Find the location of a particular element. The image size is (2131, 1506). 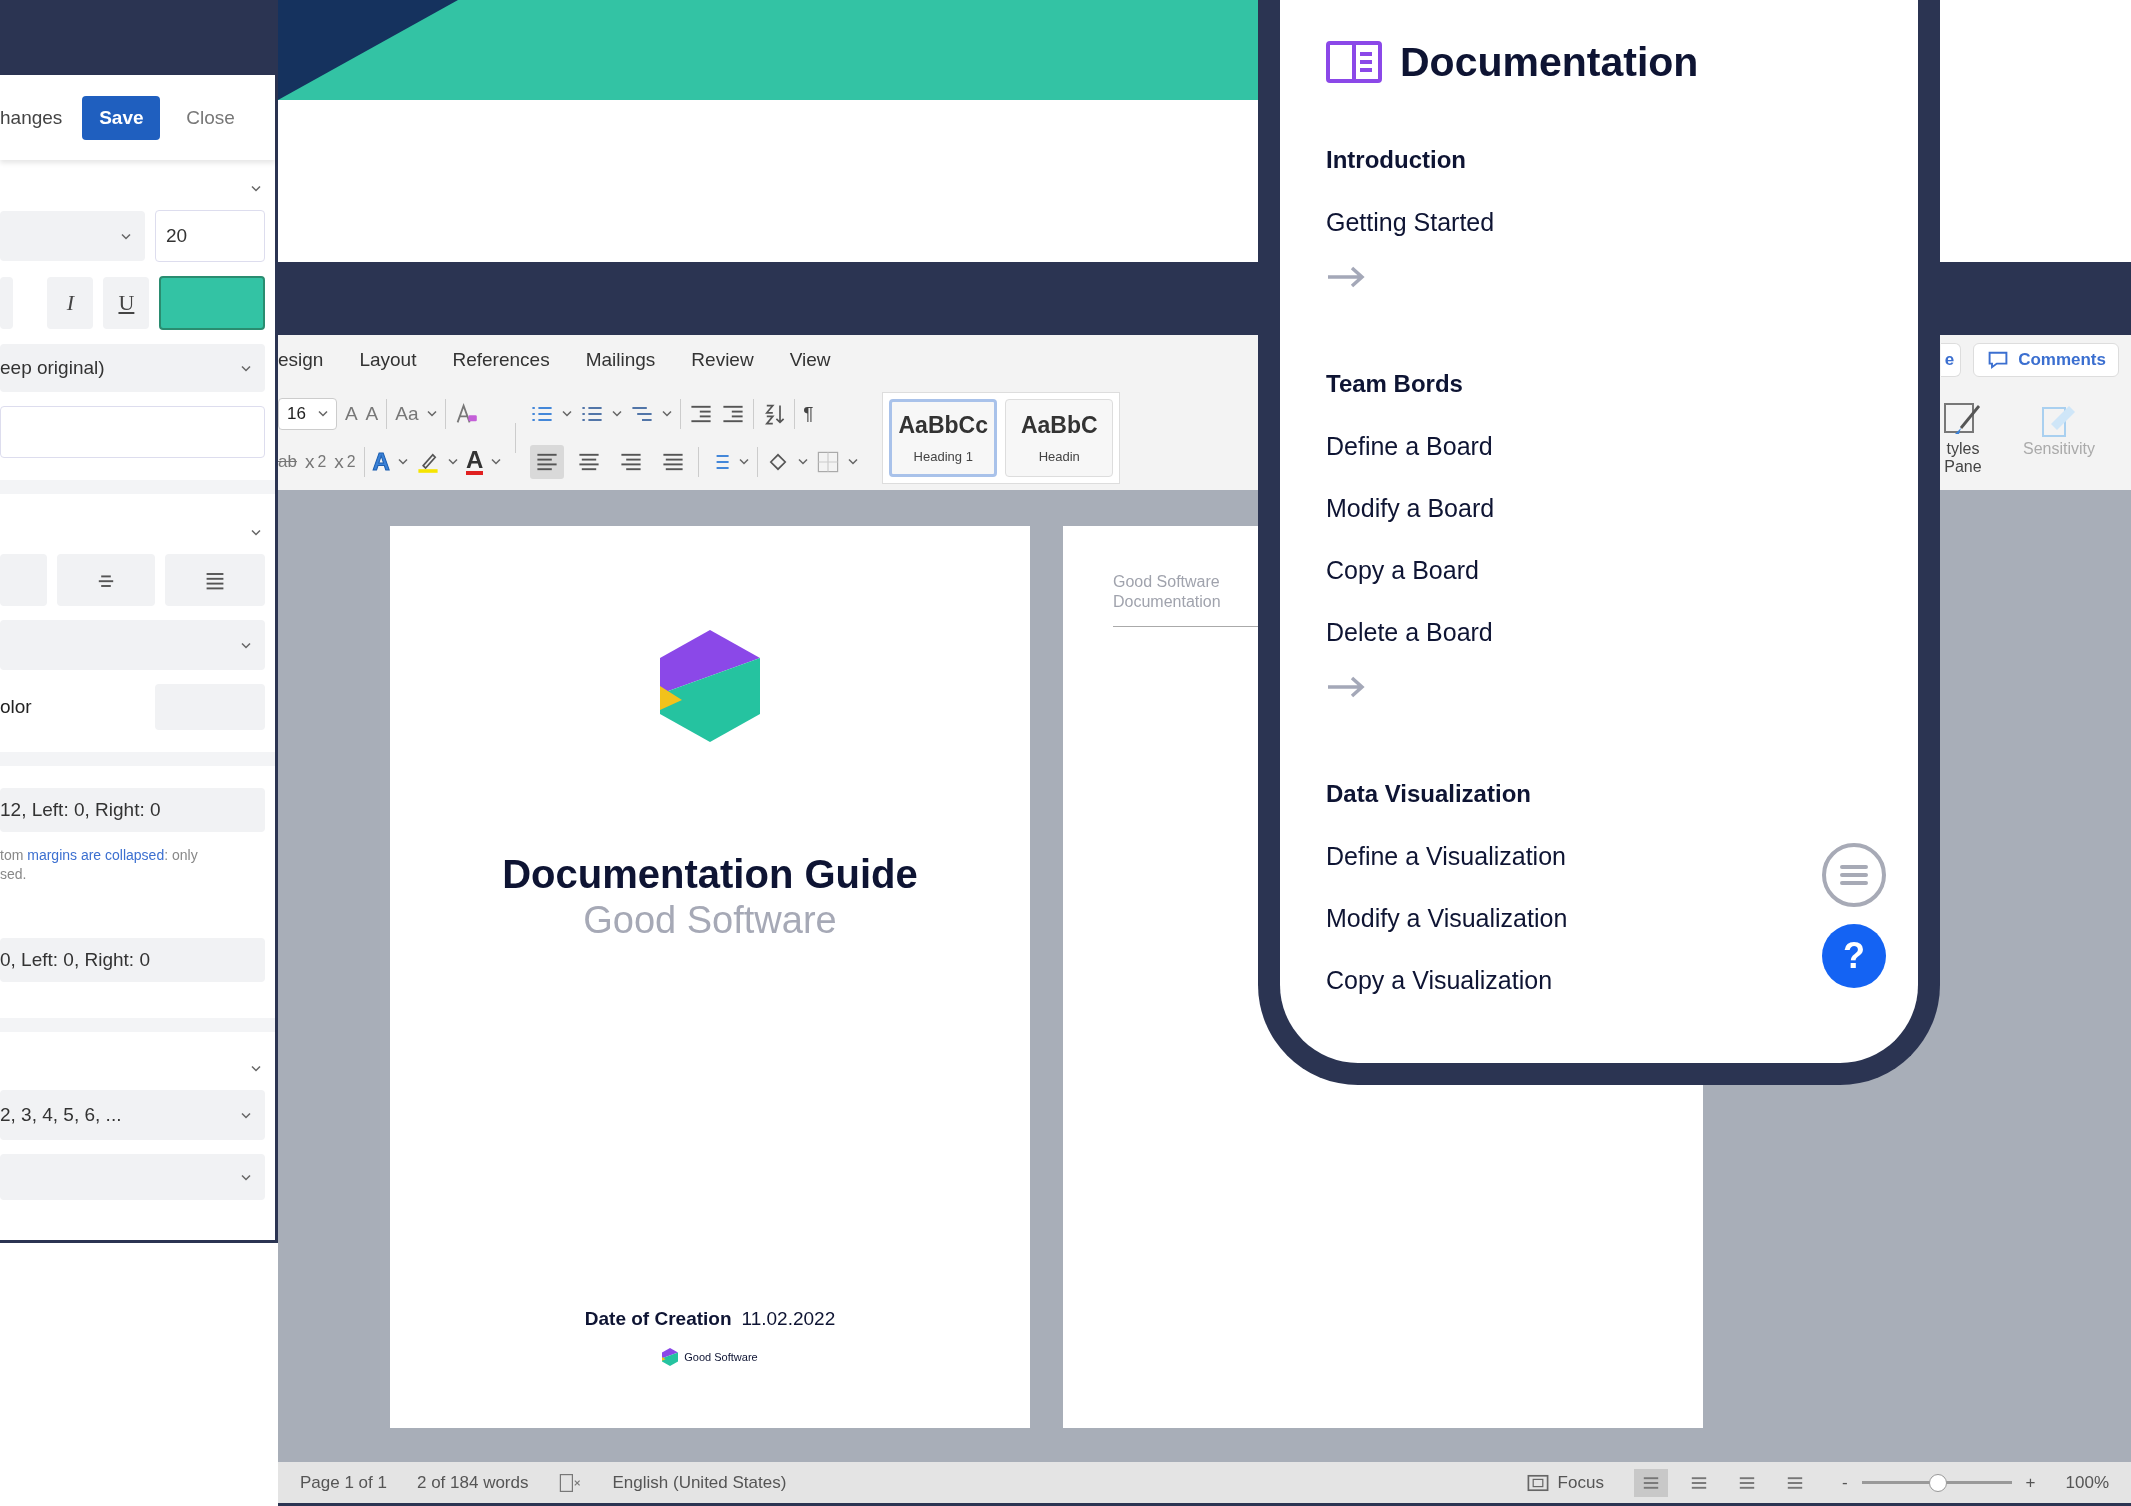

ribbon-tab: Mailings is located at coordinates (620, 360).